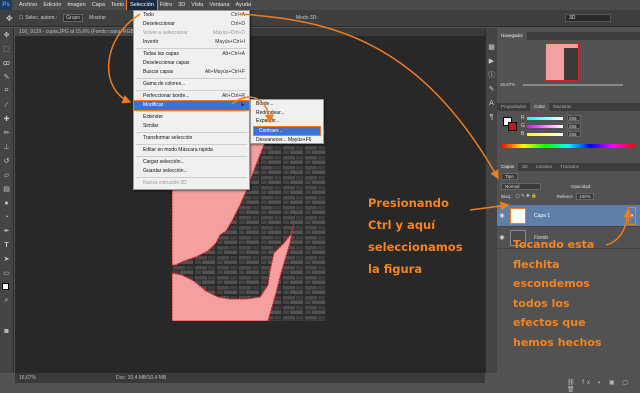 Image resolution: width=640 pixels, height=393 pixels. I want to click on info-panel-icon: ⓘ, so click(492, 75).